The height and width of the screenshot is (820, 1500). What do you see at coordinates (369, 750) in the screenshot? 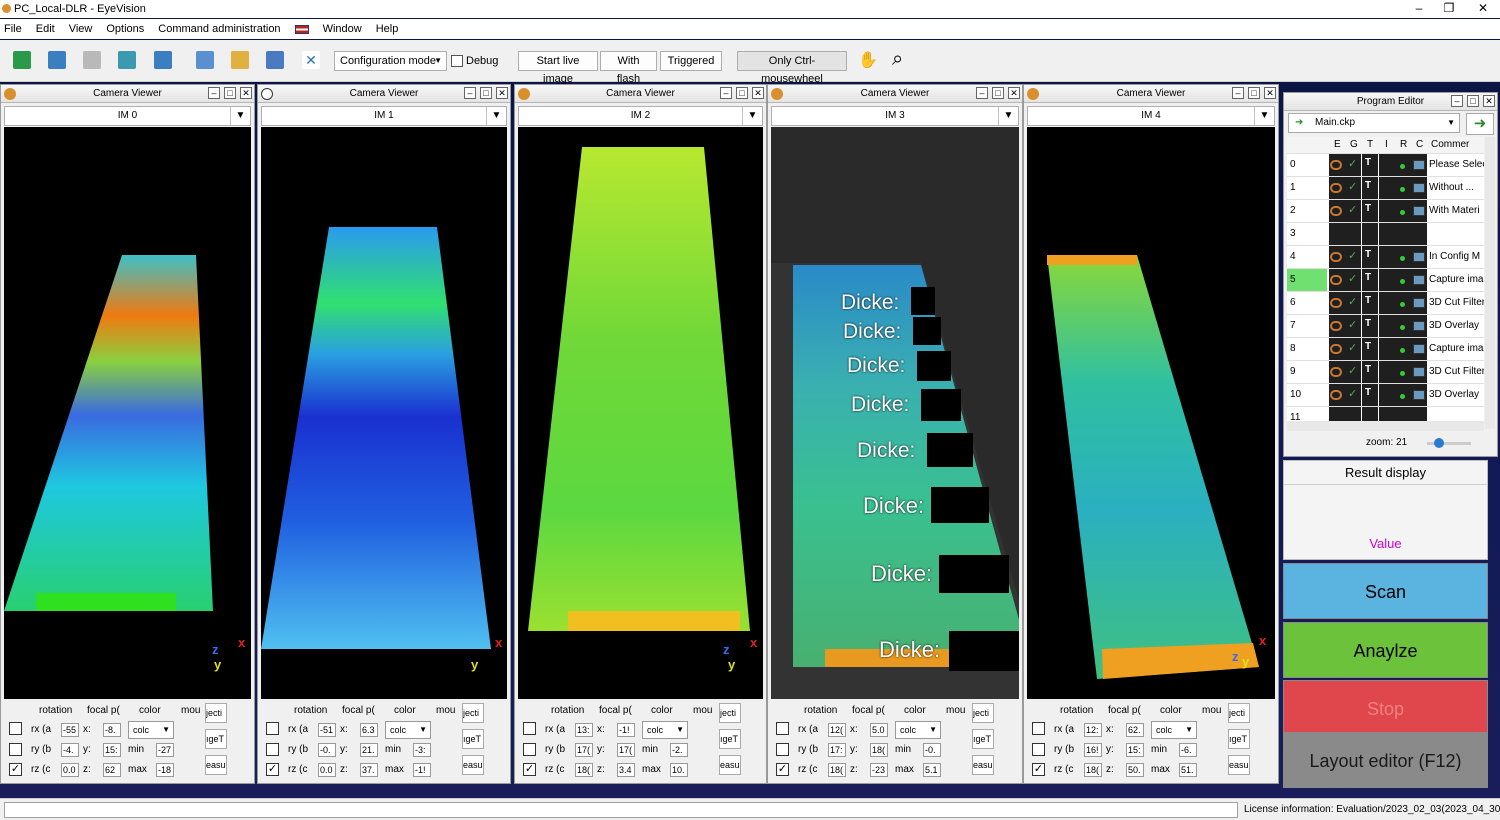
I see `y-field: 21.` at bounding box center [369, 750].